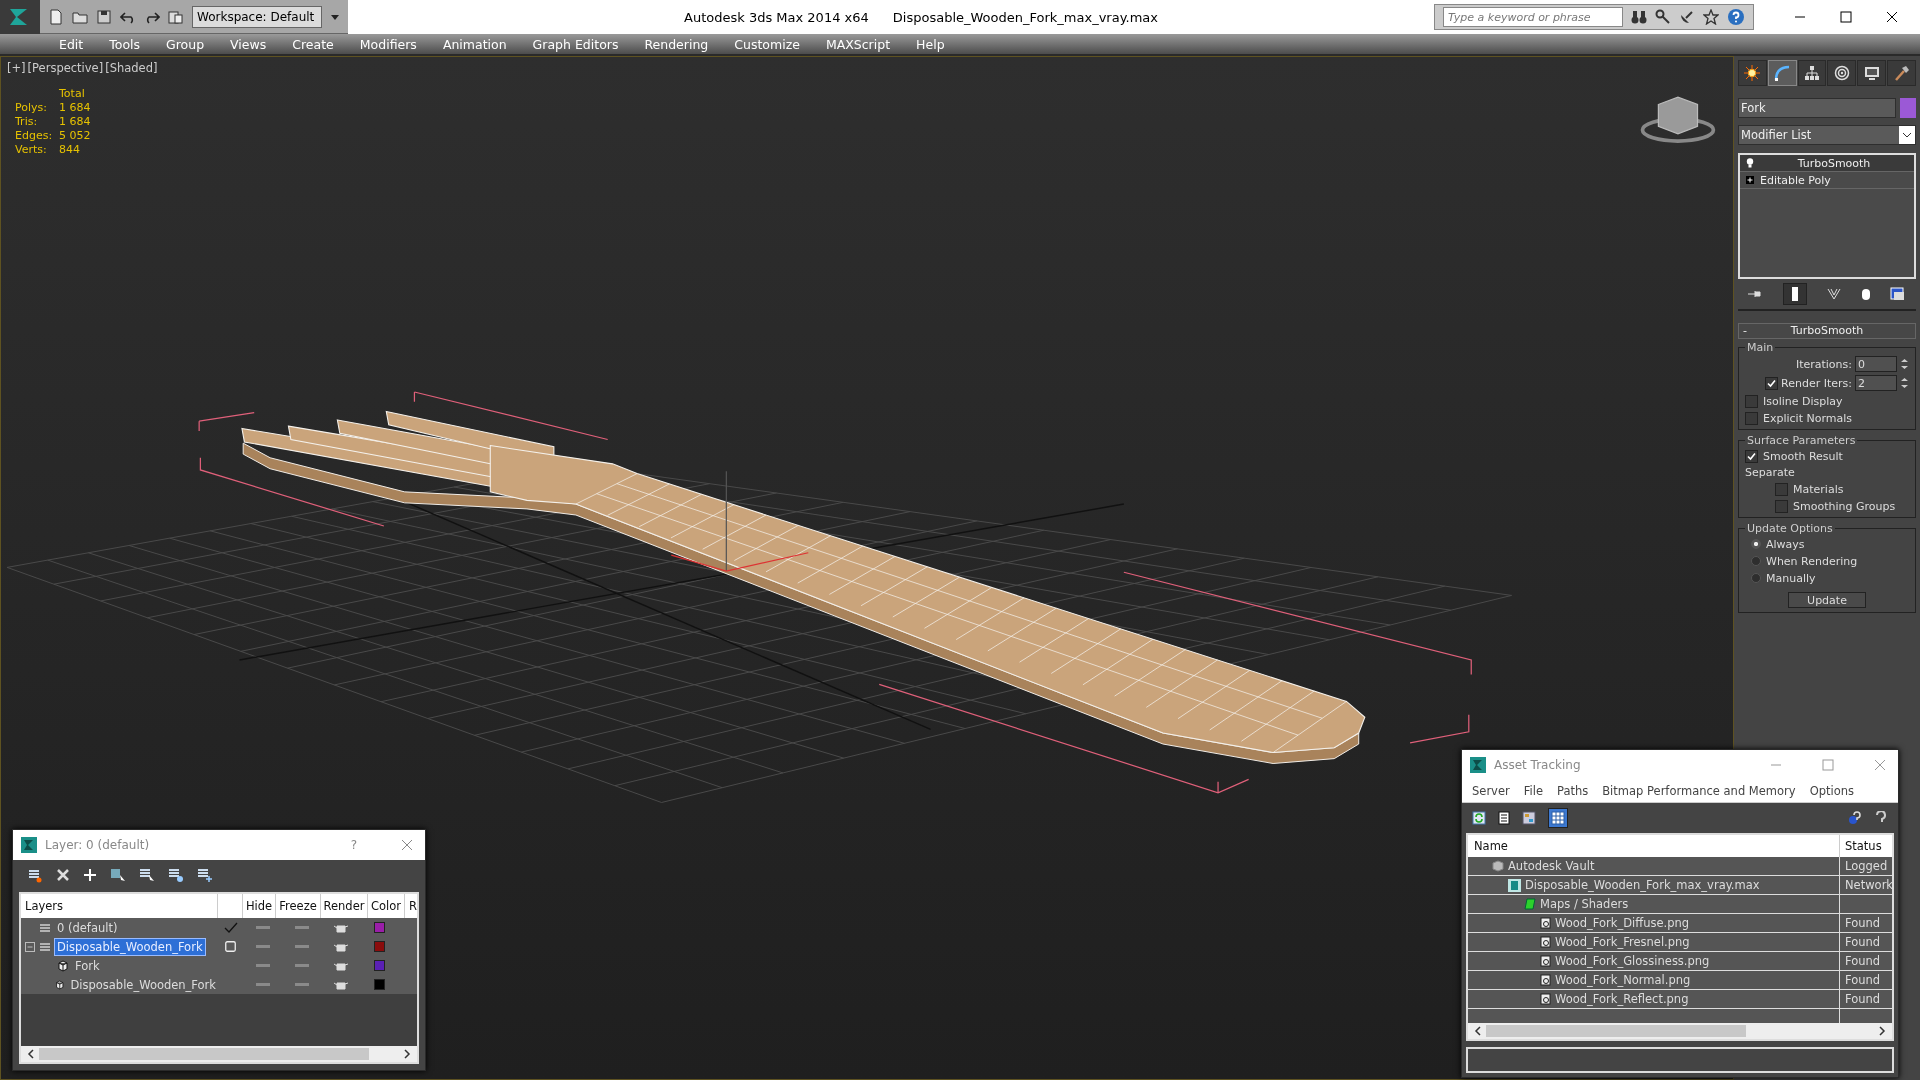 This screenshot has width=1920, height=1080. What do you see at coordinates (1533, 17) in the screenshot?
I see `search-field: Type a keyword or phrase` at bounding box center [1533, 17].